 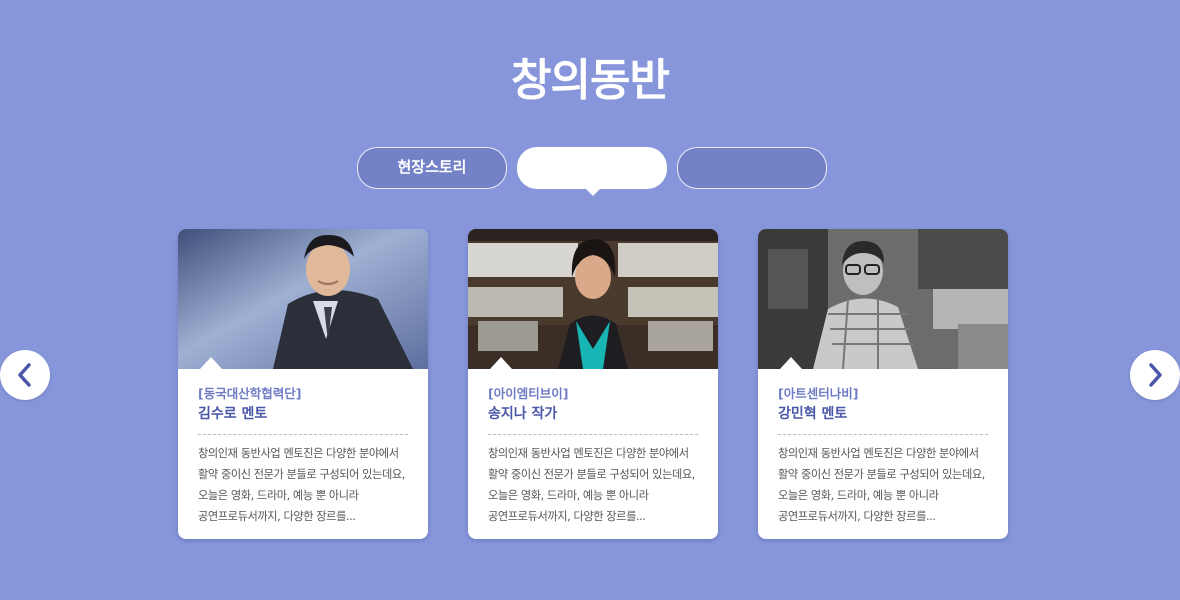 I want to click on tab-bar: 현장스토리, so click(x=592, y=171).